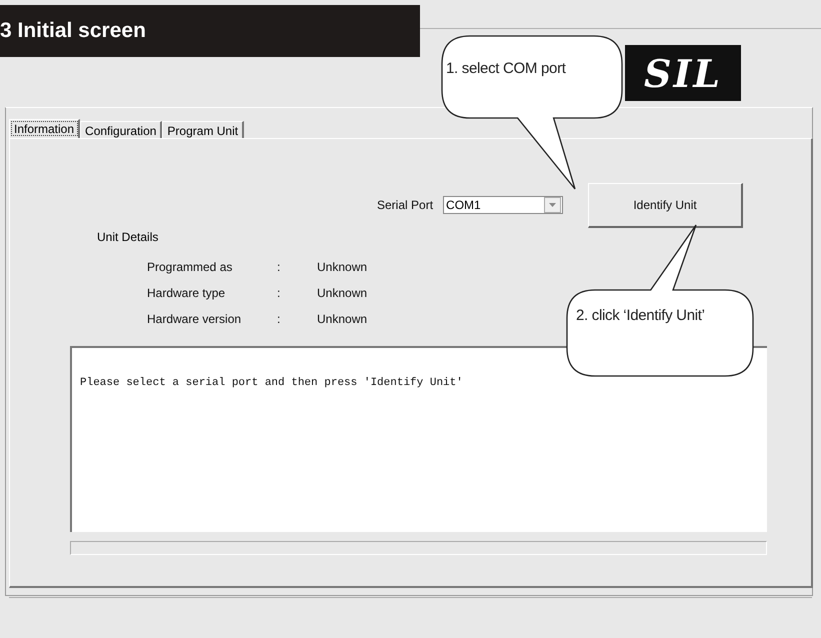 This screenshot has width=821, height=638. I want to click on identify-unit-button: Identify Unit, so click(666, 205).